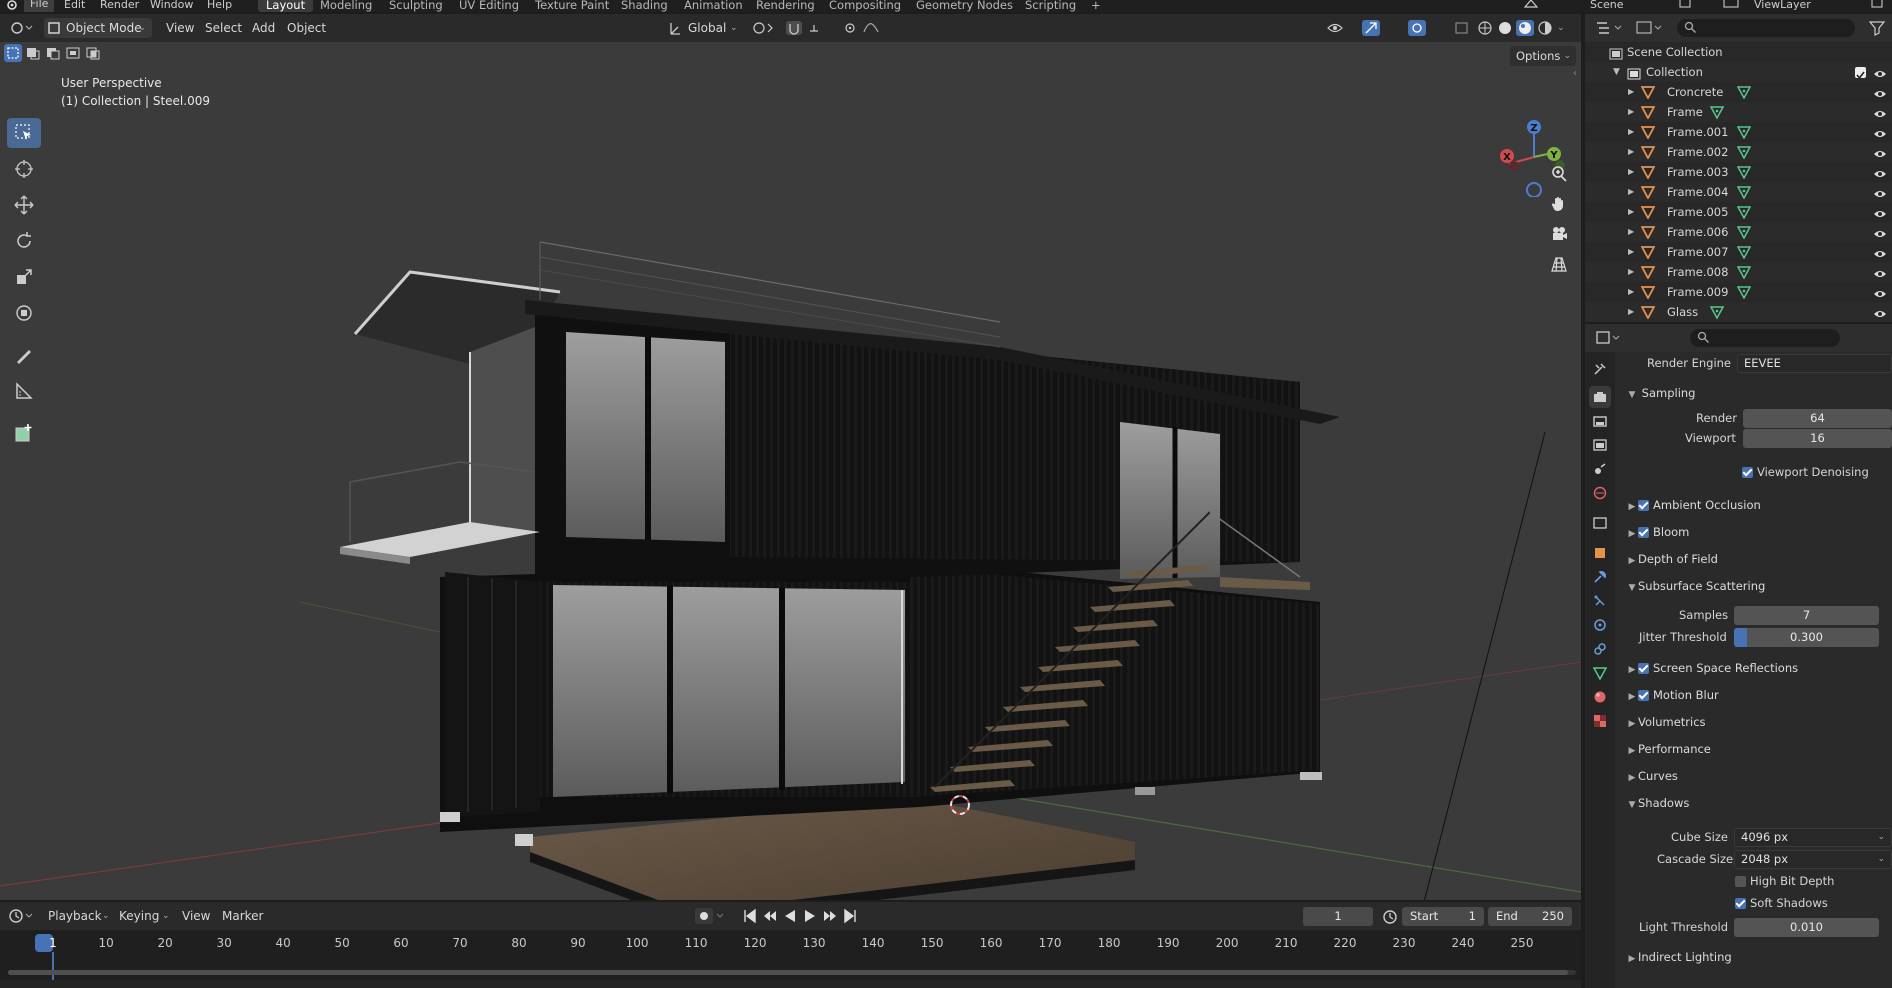  Describe the element at coordinates (1610, 29) in the screenshot. I see `outliner-editor-icon` at that location.